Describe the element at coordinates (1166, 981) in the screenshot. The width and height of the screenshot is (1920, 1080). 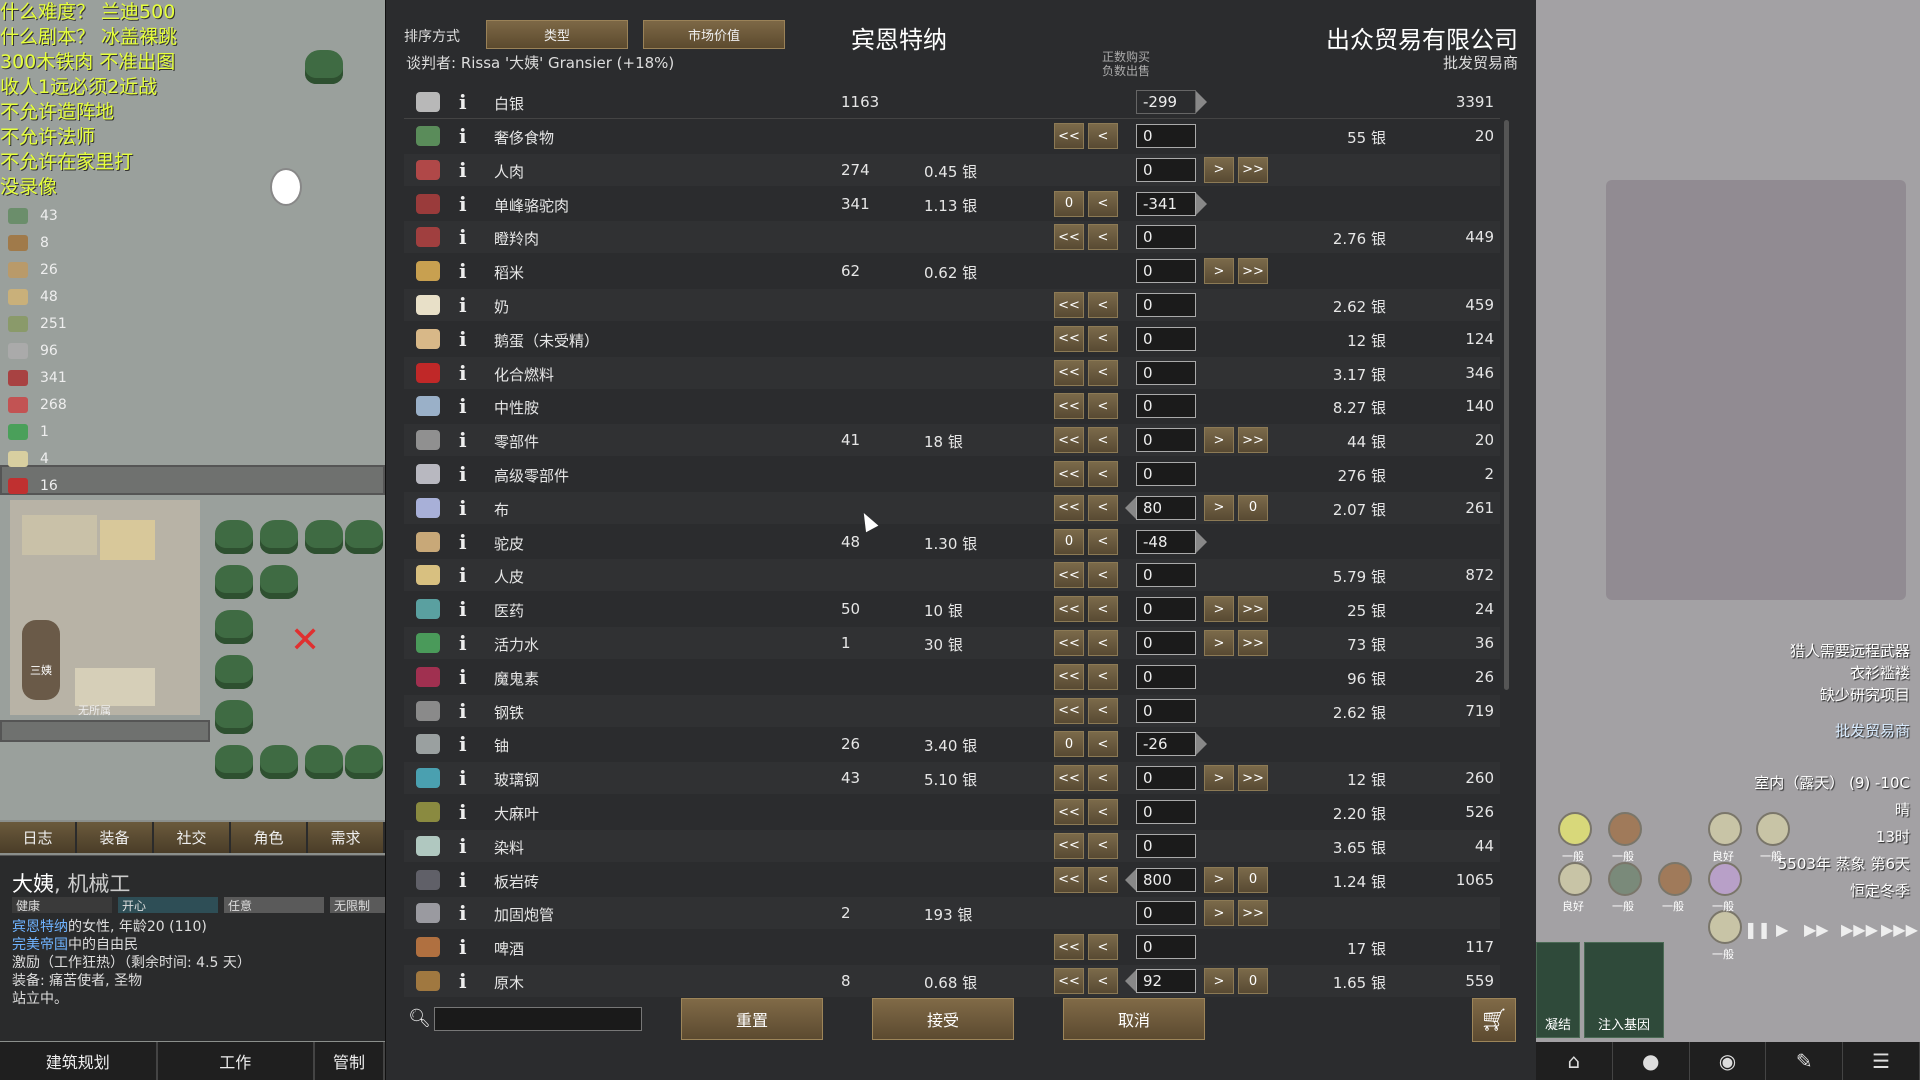
I see `trade-amount-input: 92` at that location.